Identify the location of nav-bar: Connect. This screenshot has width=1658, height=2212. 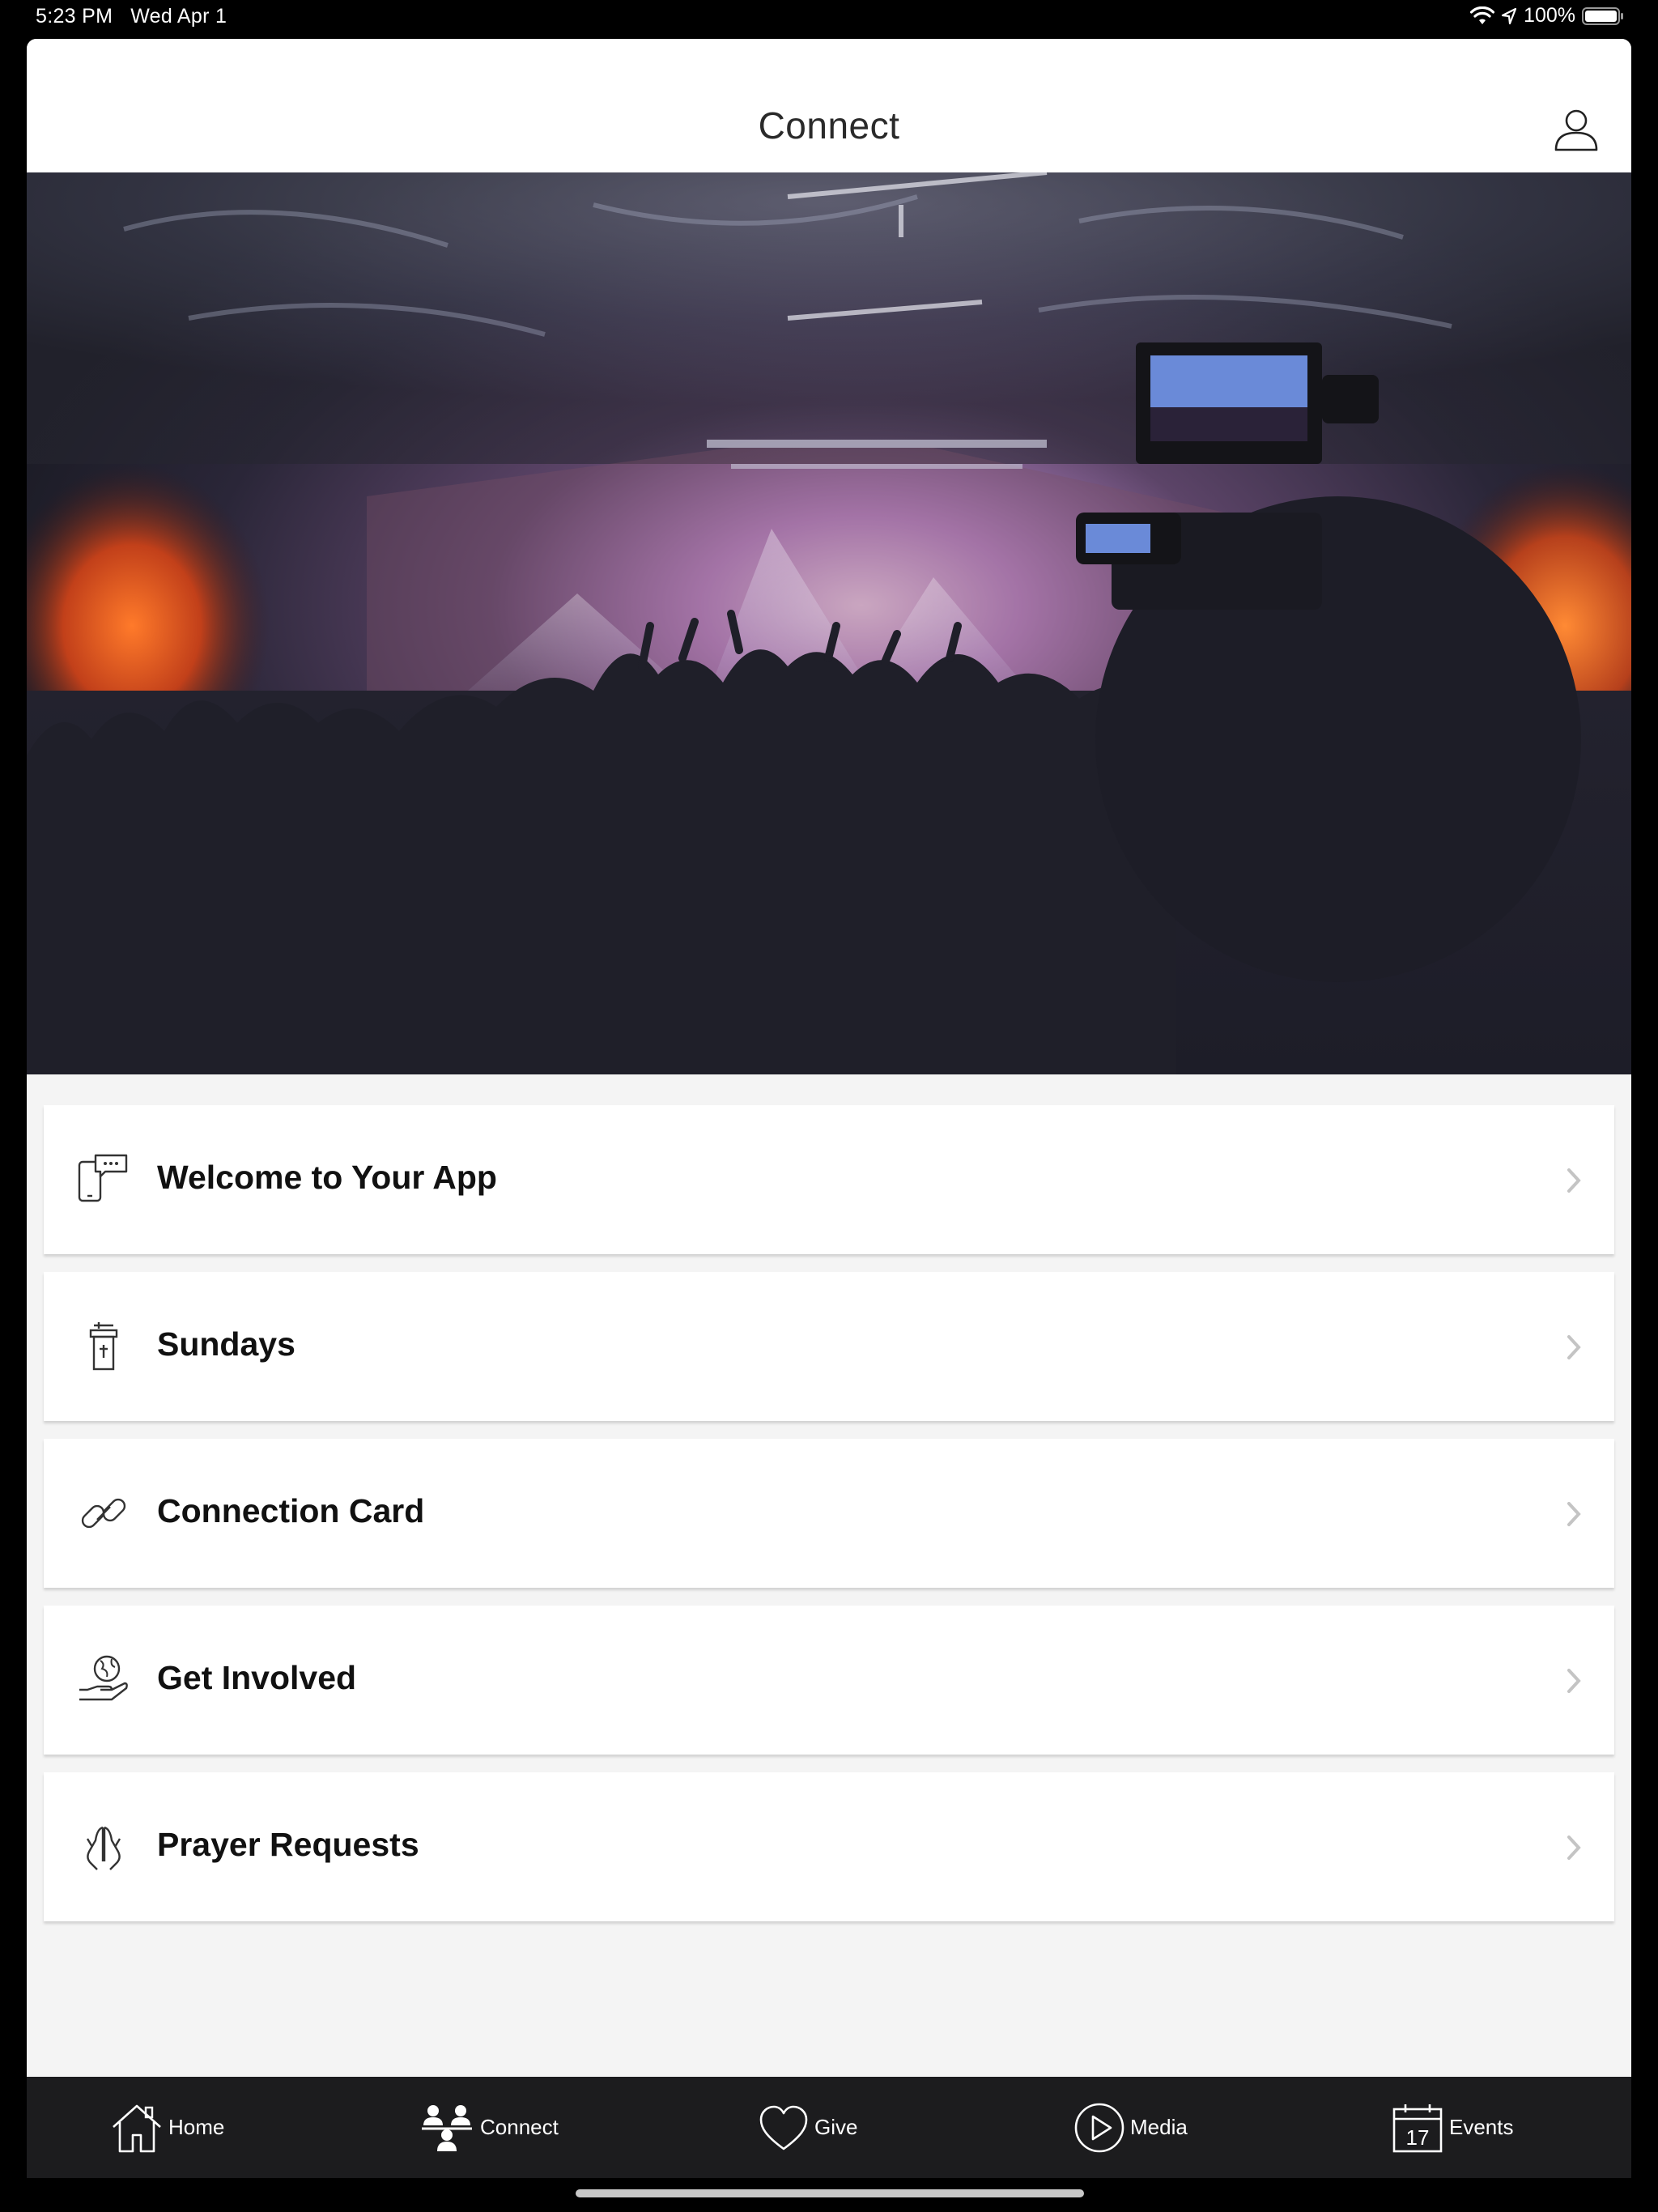
(829, 105).